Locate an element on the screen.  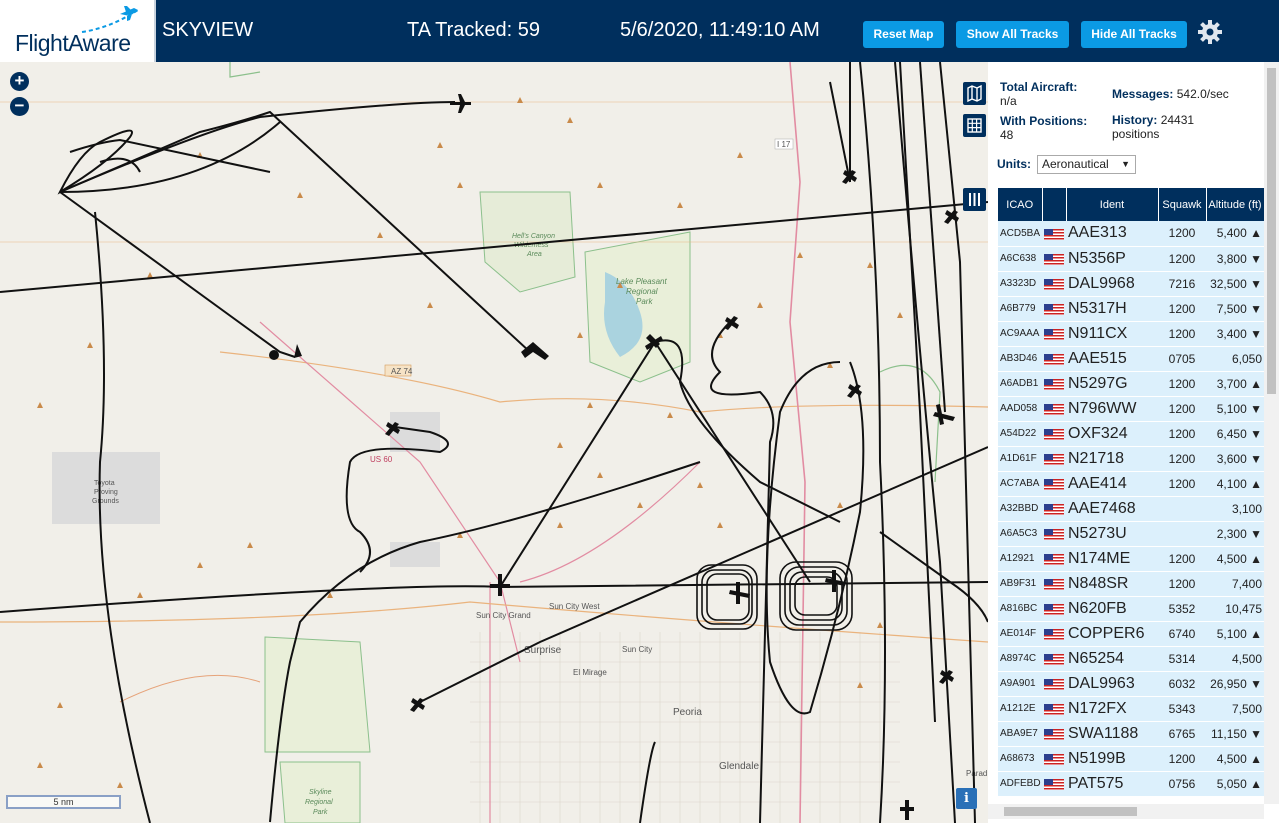
table-row: ADFEBD PAT575 0756 5,050 ▲ is located at coordinates (1131, 784).